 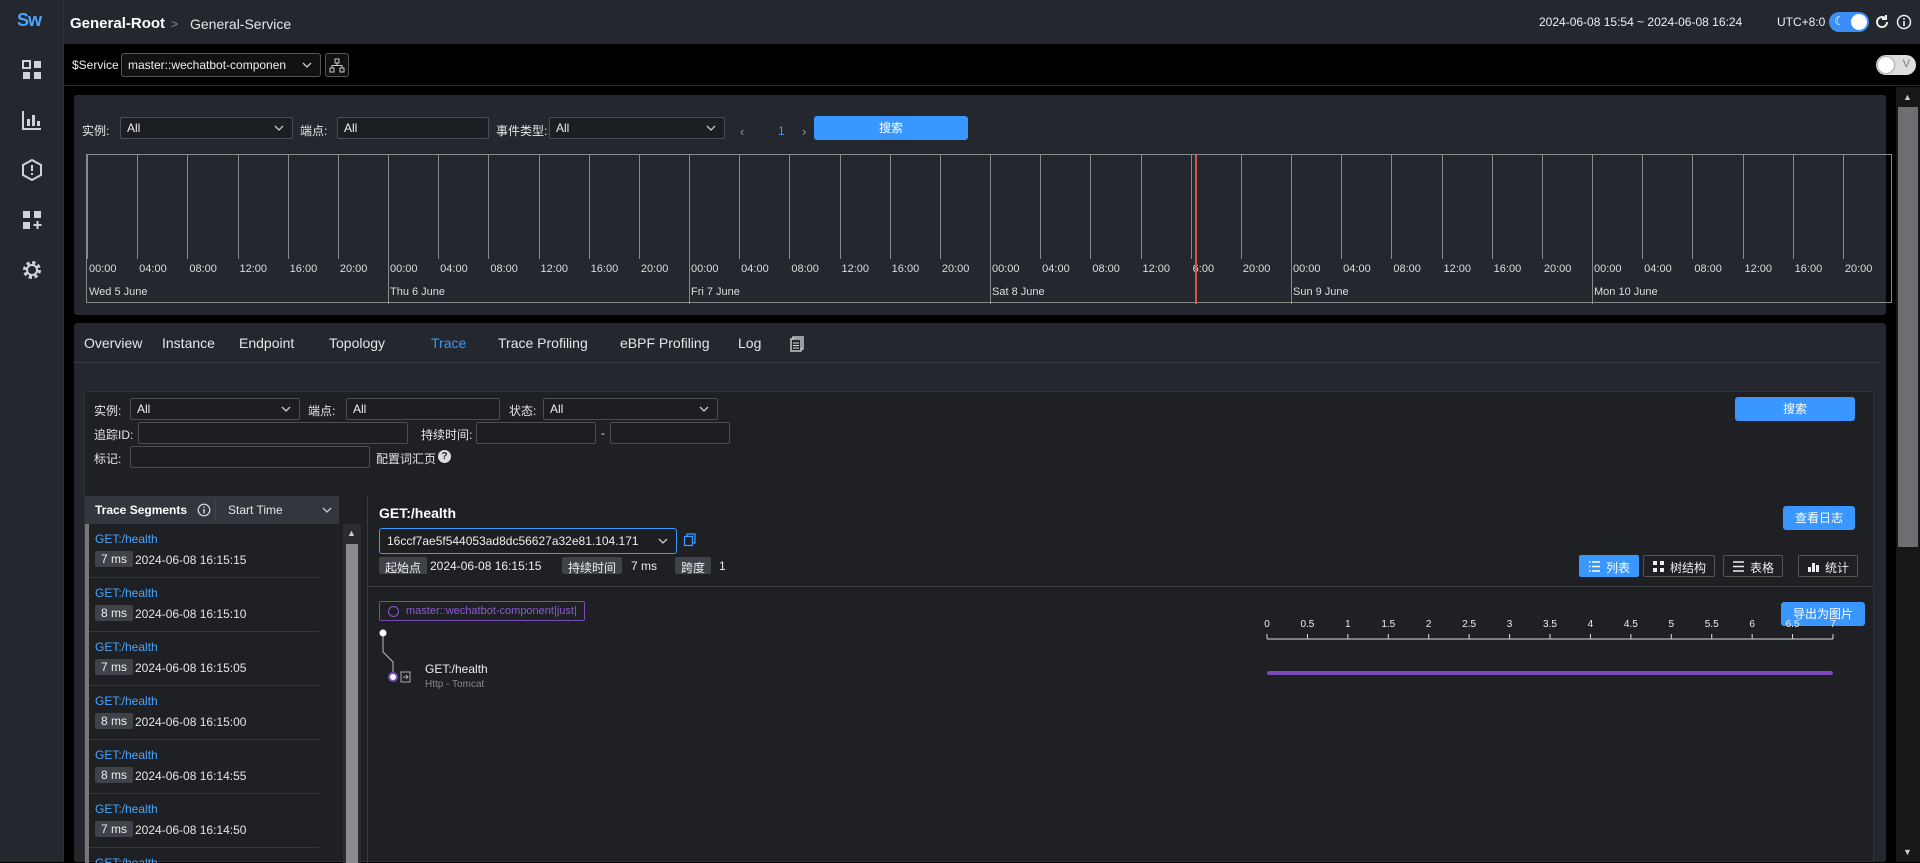 What do you see at coordinates (804, 131) in the screenshot?
I see `pager-next-icon: ›` at bounding box center [804, 131].